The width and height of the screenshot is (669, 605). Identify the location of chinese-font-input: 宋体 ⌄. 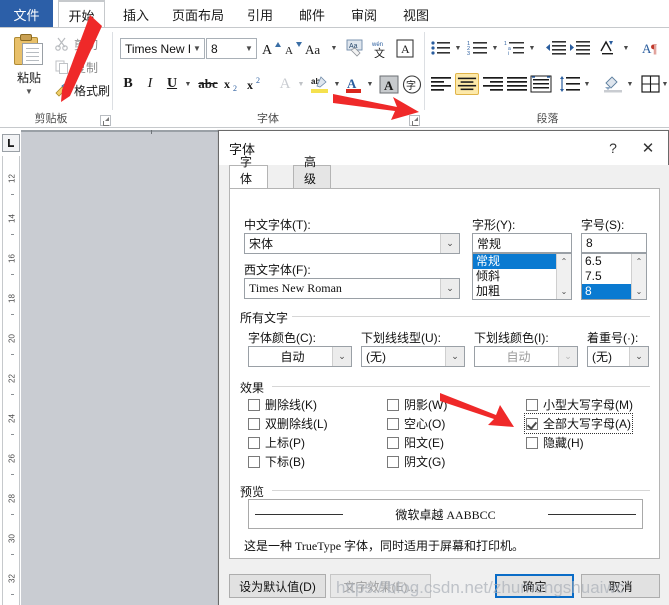
(352, 243).